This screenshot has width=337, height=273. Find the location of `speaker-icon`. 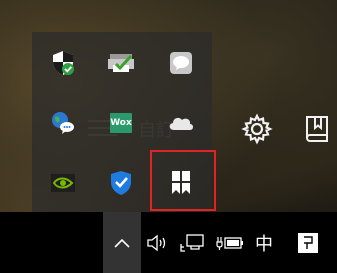

speaker-icon is located at coordinates (157, 242).